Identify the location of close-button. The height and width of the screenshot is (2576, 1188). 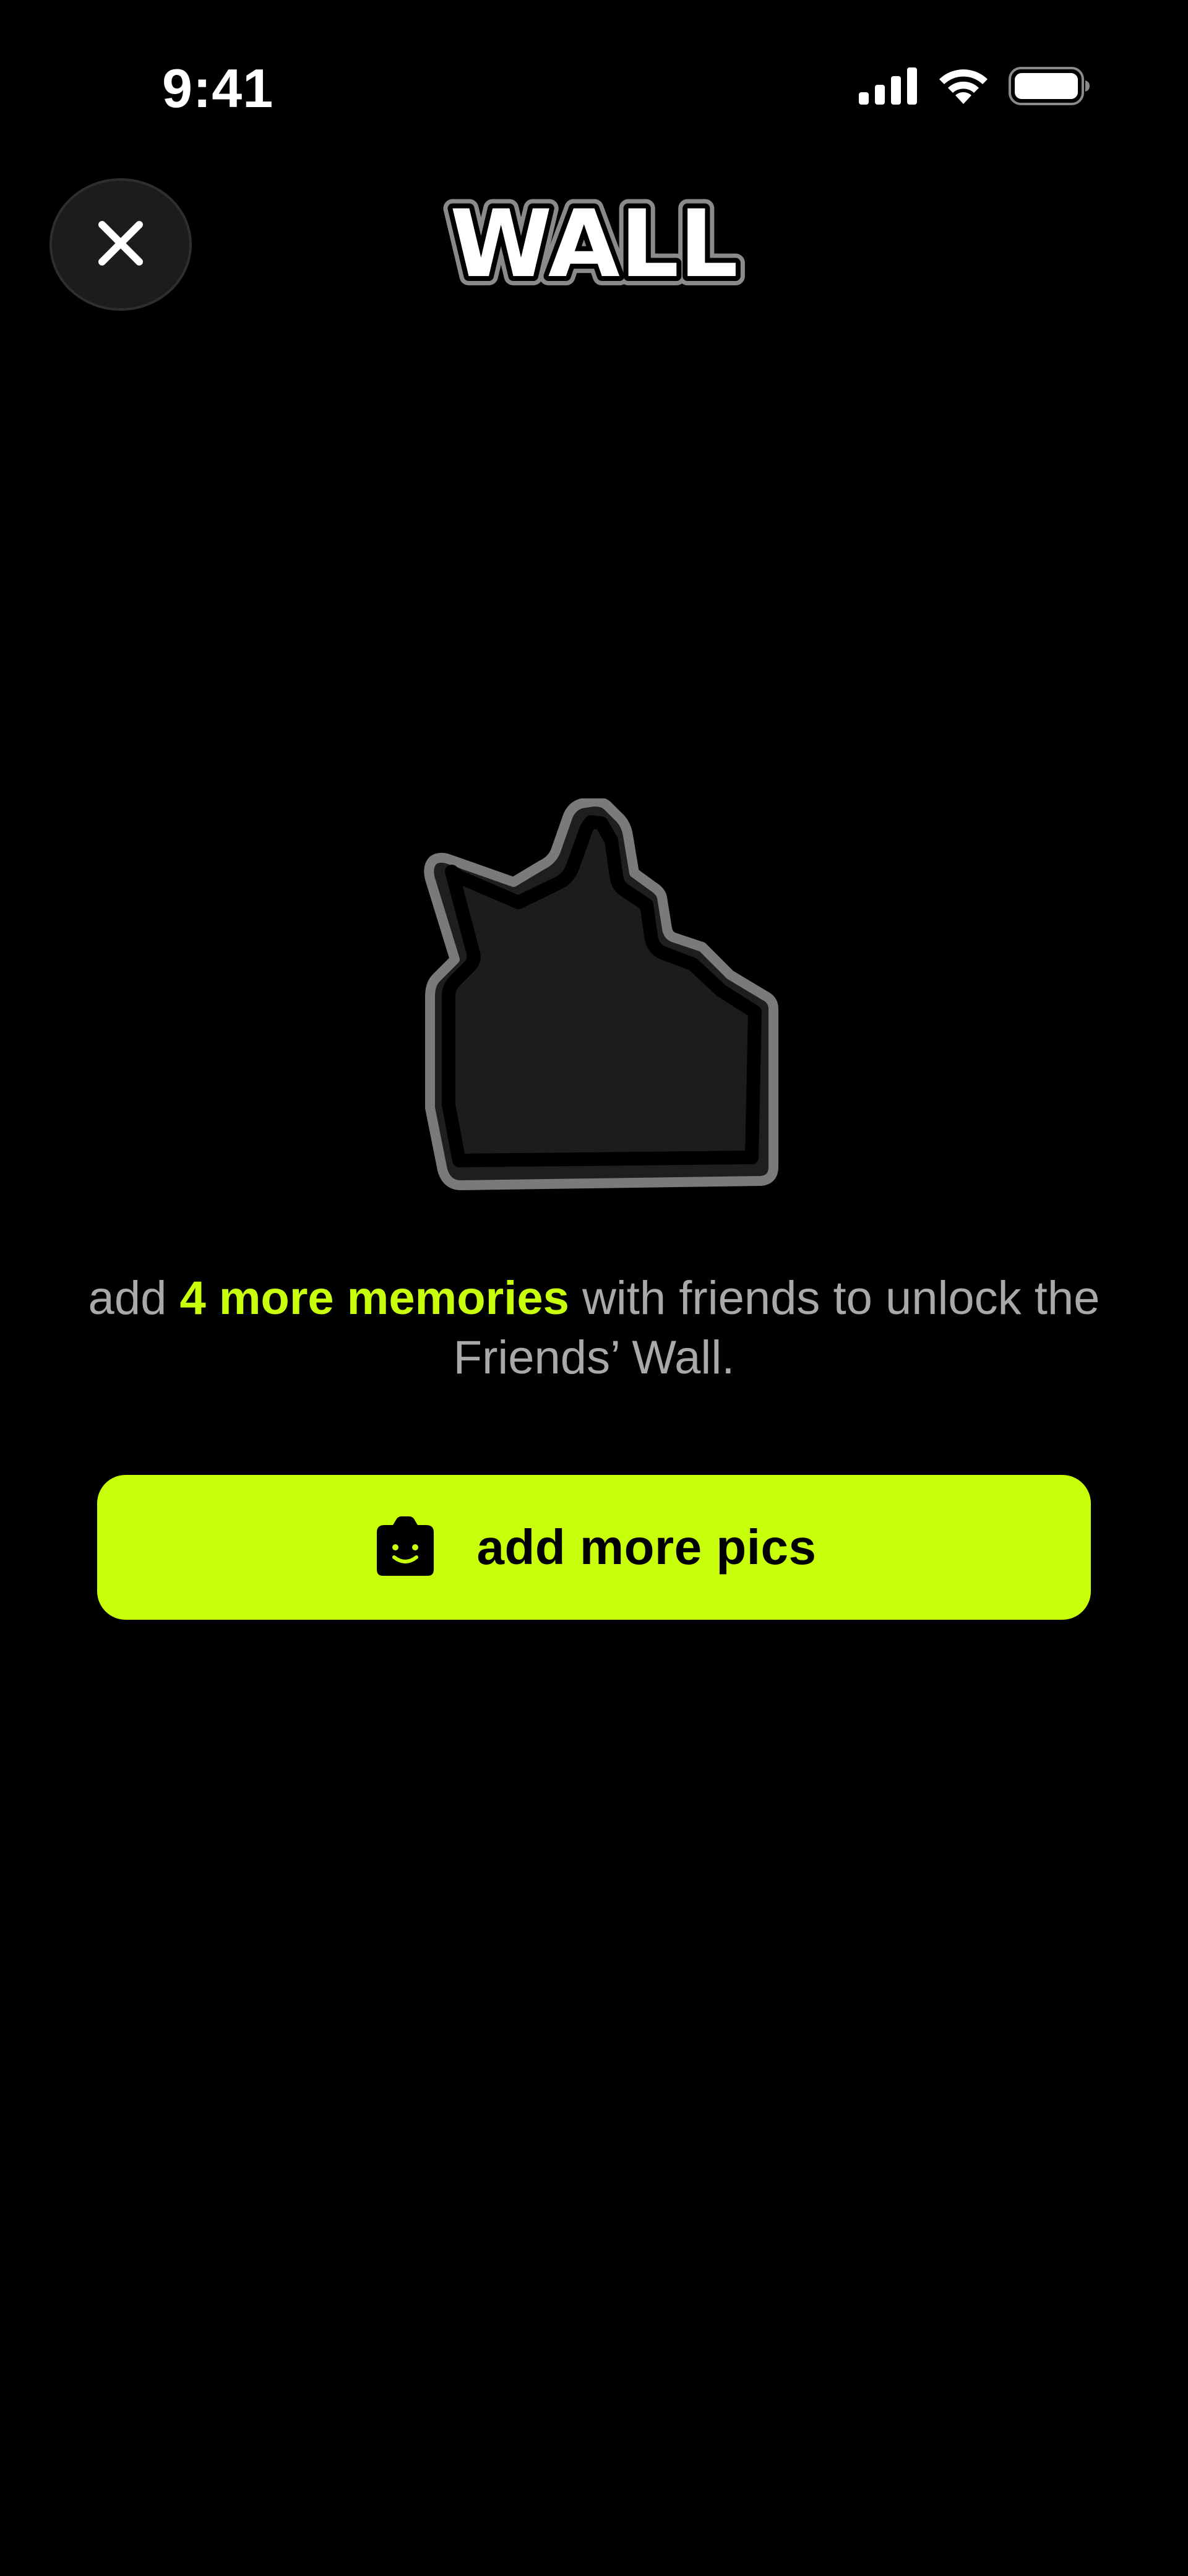
(121, 244).